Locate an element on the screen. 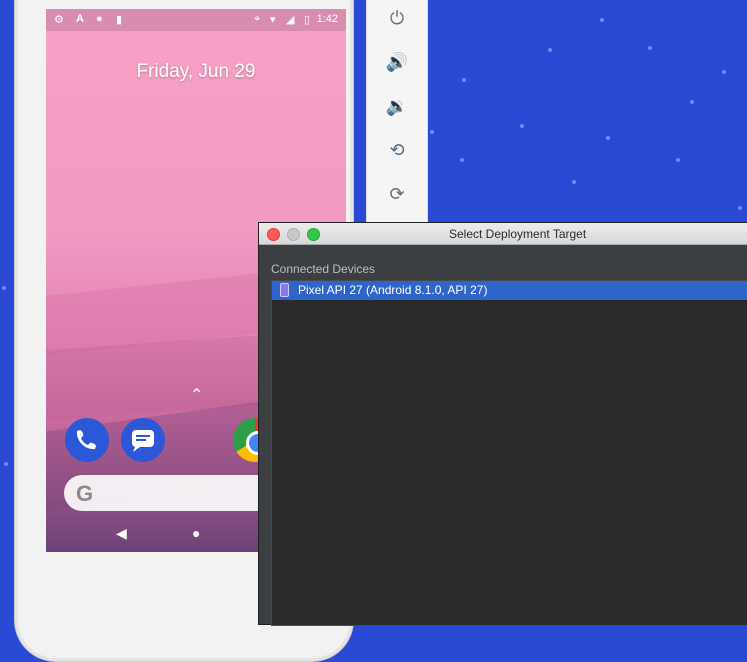  sd-card-icon: ▮ is located at coordinates (119, 20).